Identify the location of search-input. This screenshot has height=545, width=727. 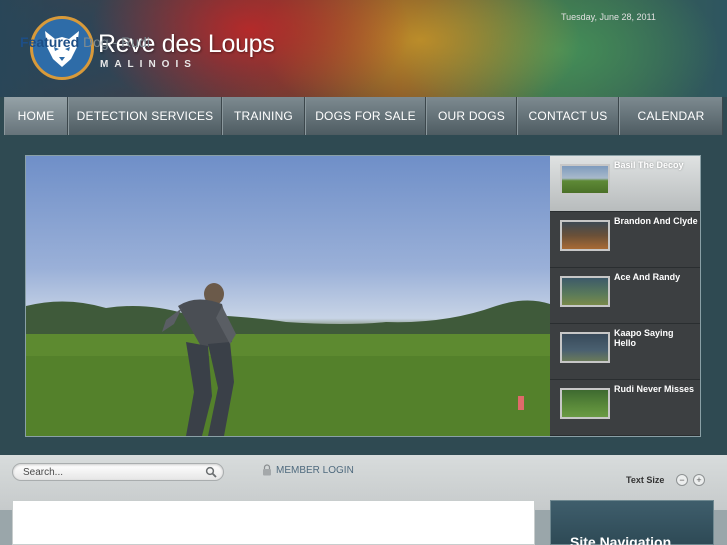
(113, 472).